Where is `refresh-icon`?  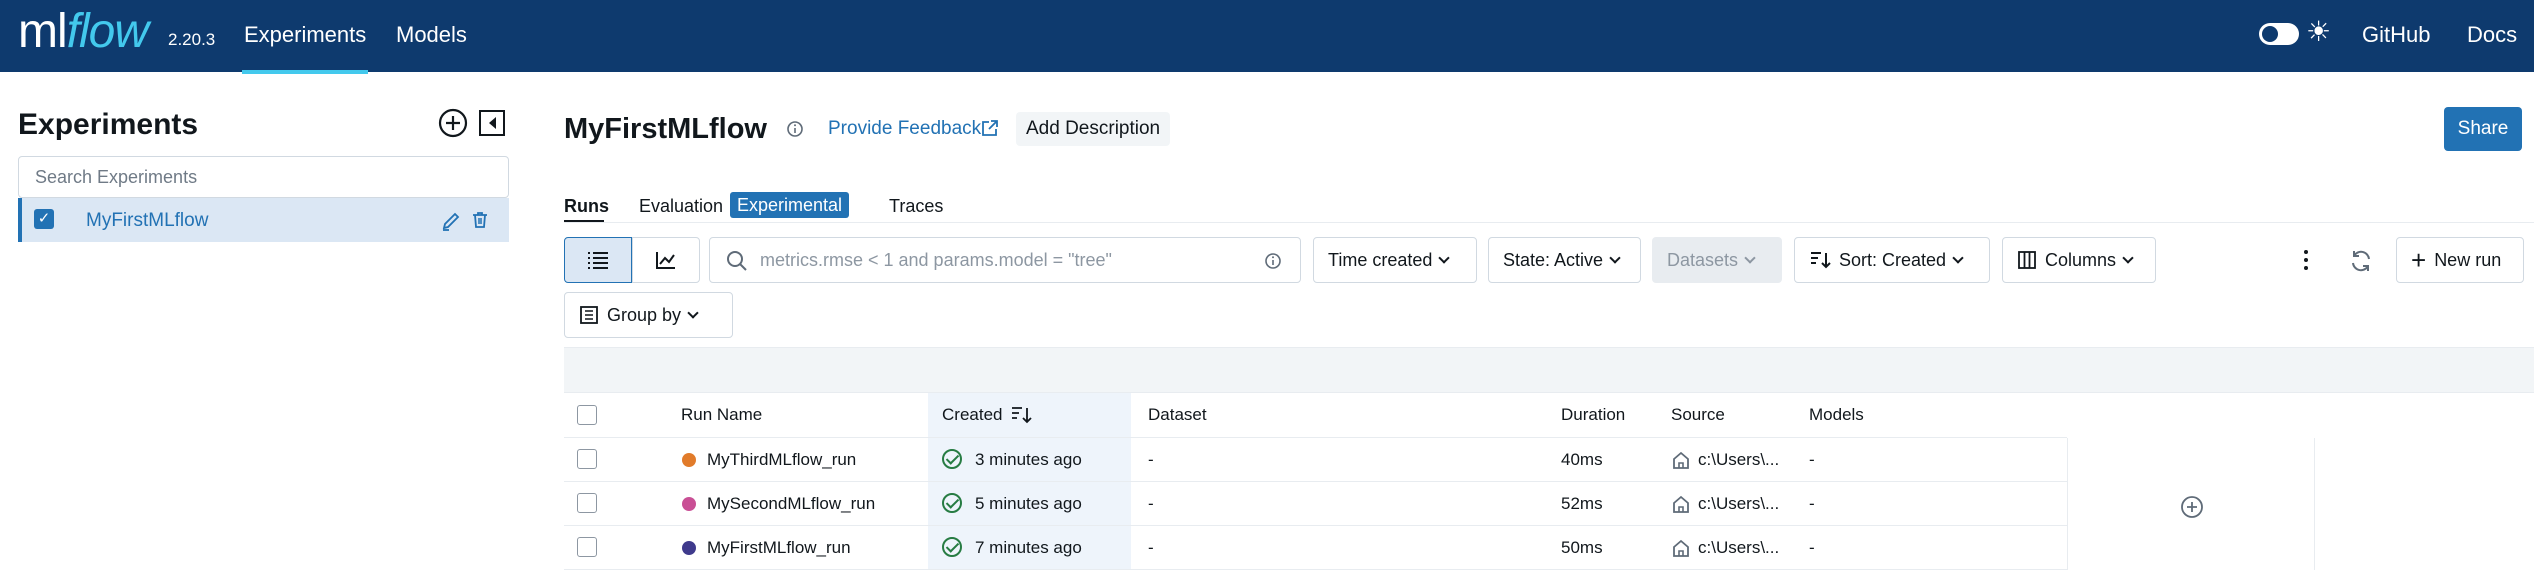
refresh-icon is located at coordinates (2361, 261).